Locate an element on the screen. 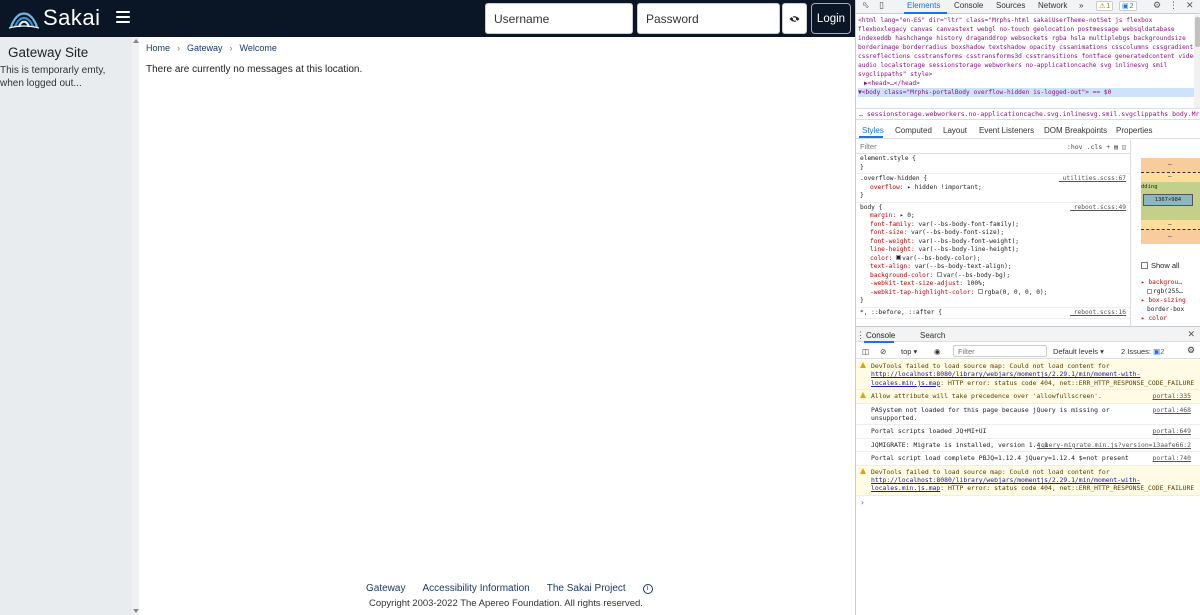 Image resolution: width=1200 pixels, height=615 pixels. close-drawer-icon: ✕ is located at coordinates (1191, 334).